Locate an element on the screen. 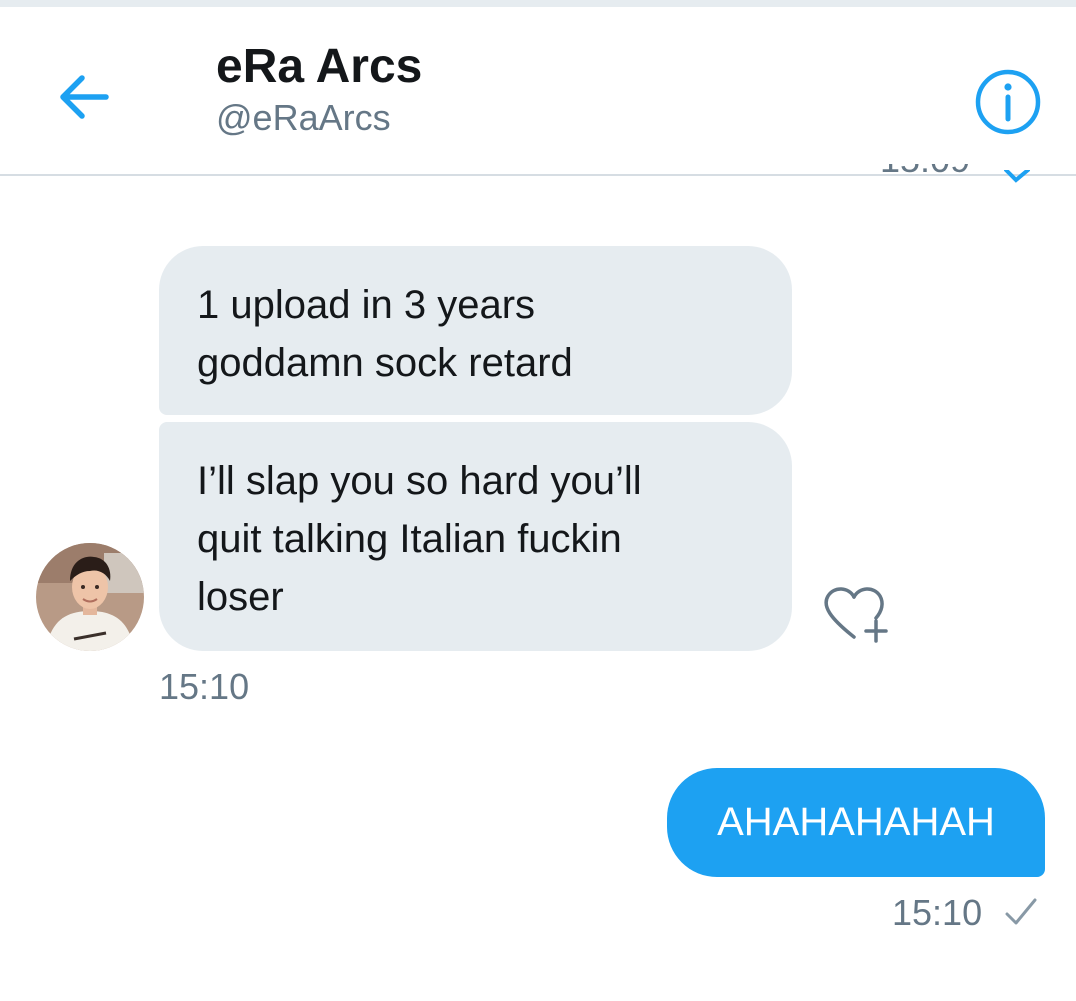 This screenshot has width=1076, height=1001. info-icon is located at coordinates (1008, 102).